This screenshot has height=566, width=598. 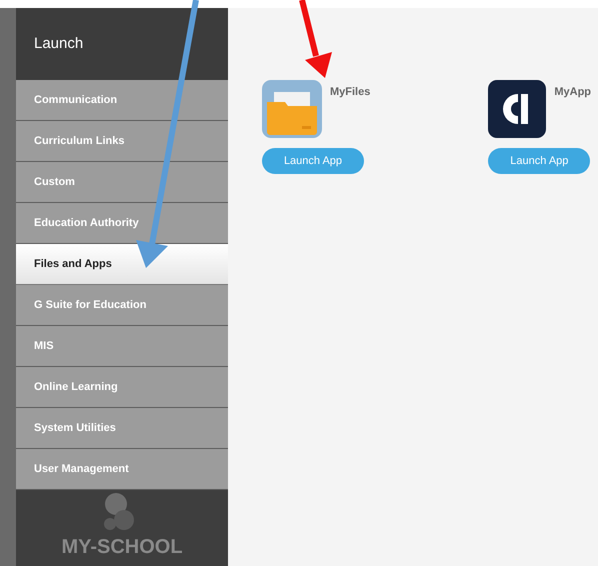 I want to click on folder-icon, so click(x=292, y=109).